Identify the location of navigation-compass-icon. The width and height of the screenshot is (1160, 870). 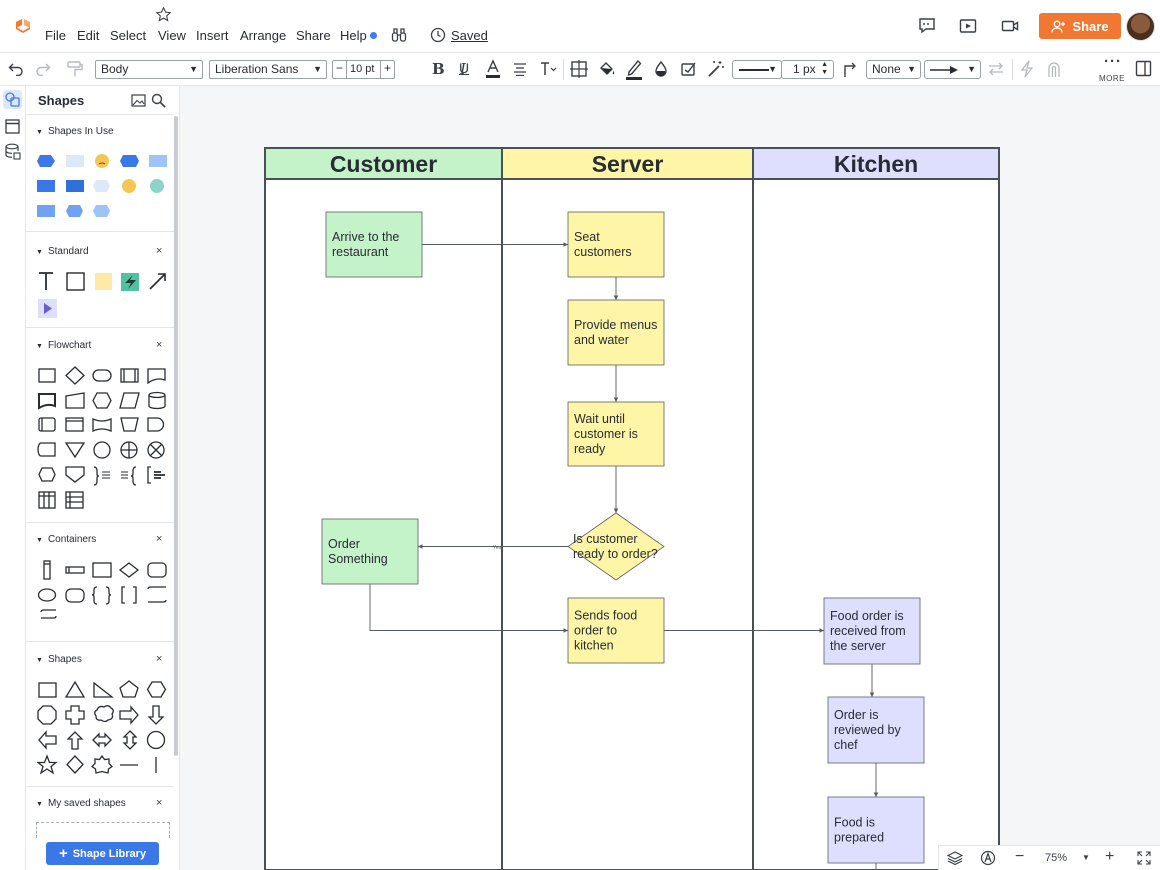
(988, 858).